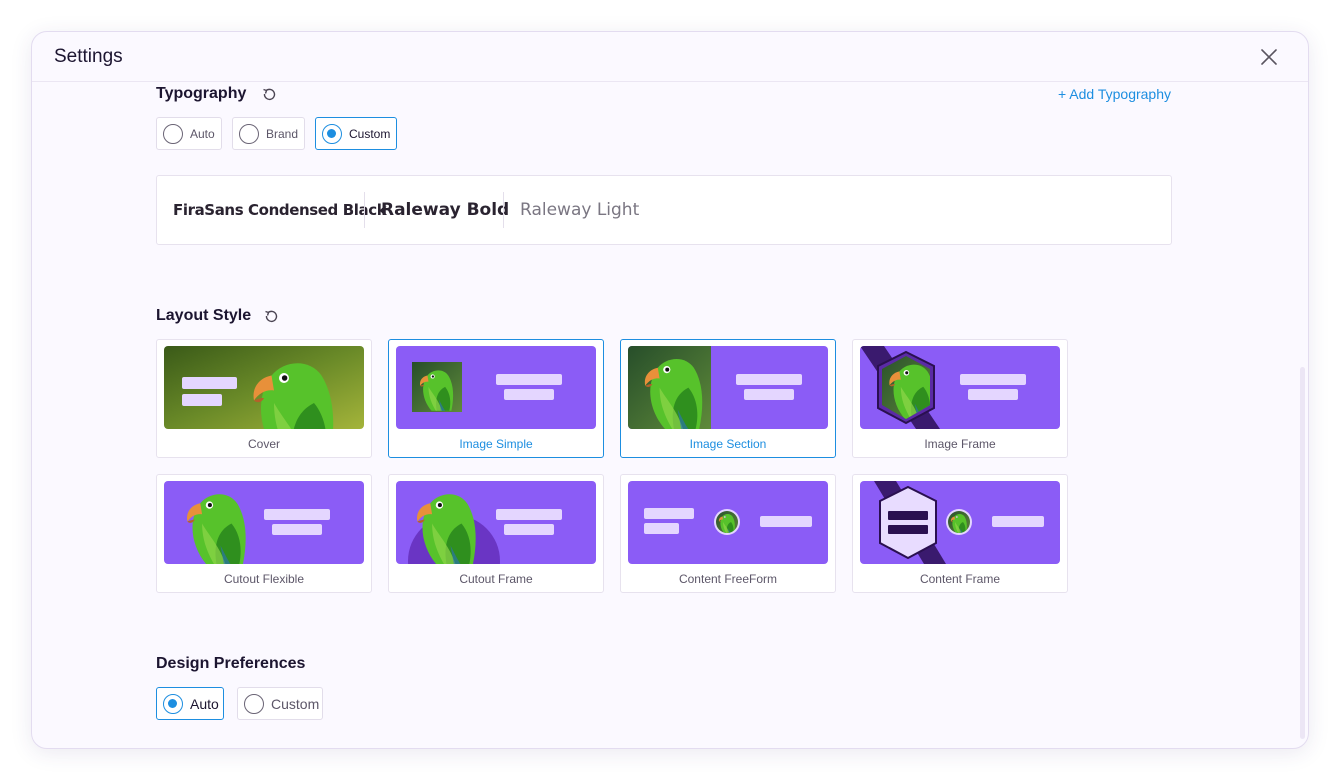 The height and width of the screenshot is (780, 1340). What do you see at coordinates (728, 444) in the screenshot?
I see `card-label: Image Section` at bounding box center [728, 444].